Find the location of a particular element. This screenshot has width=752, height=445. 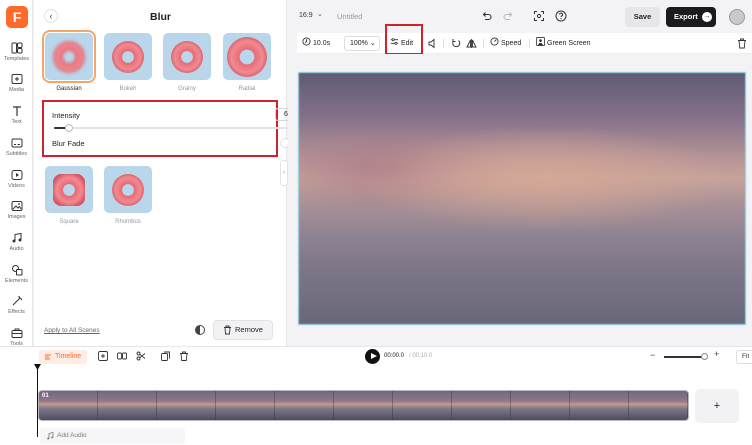

add-clip-button: + is located at coordinates (717, 406).